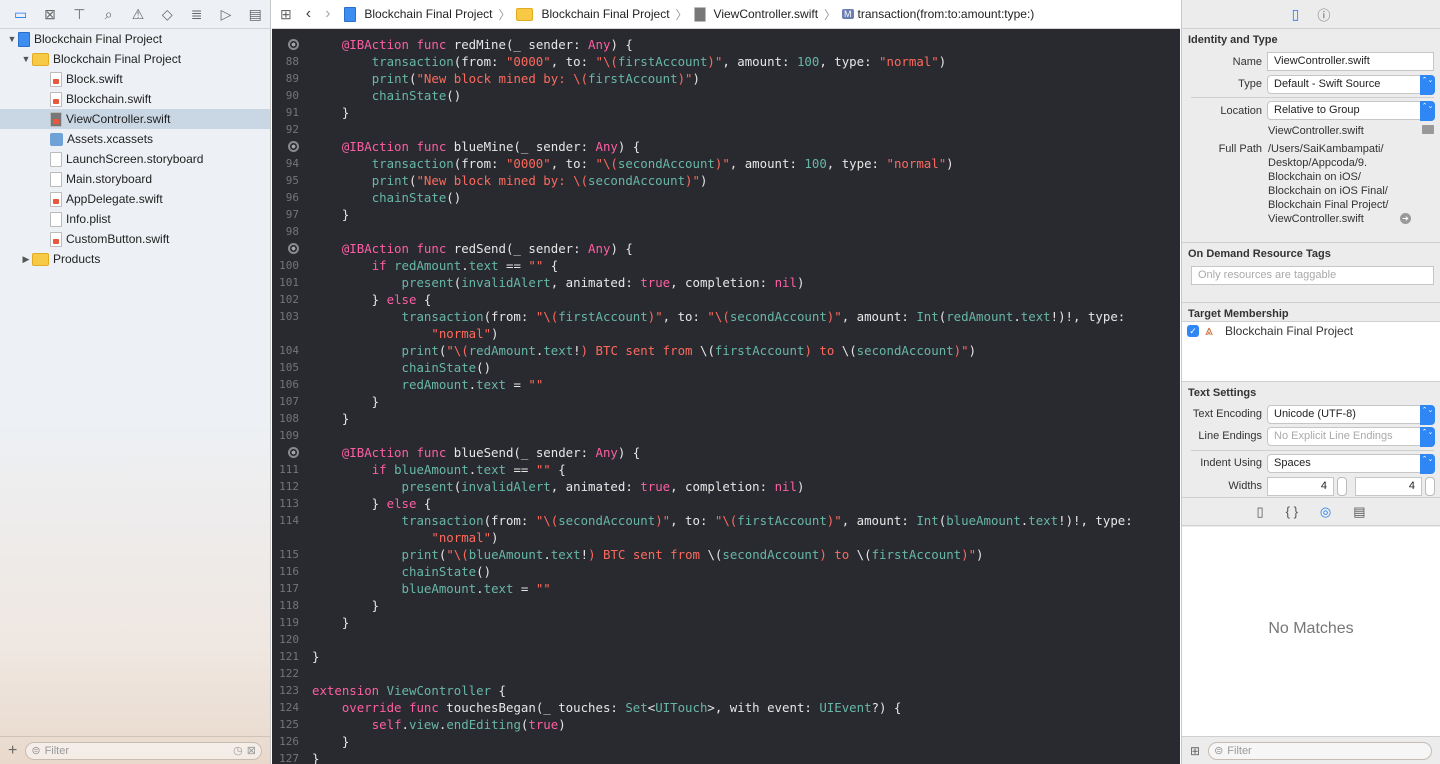 This screenshot has width=1440, height=764. Describe the element at coordinates (1320, 750) in the screenshot. I see `library-filter: ⊜ Filter` at that location.